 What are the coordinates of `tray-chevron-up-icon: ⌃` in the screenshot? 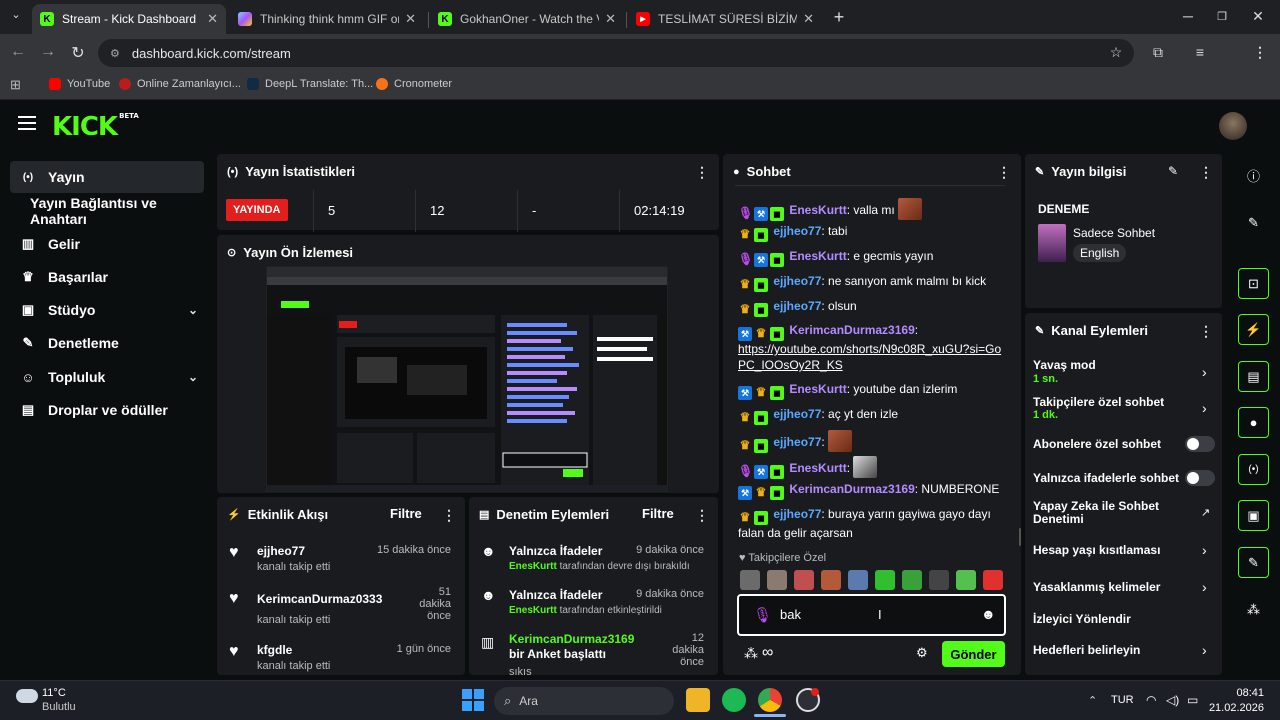 It's located at (1092, 700).